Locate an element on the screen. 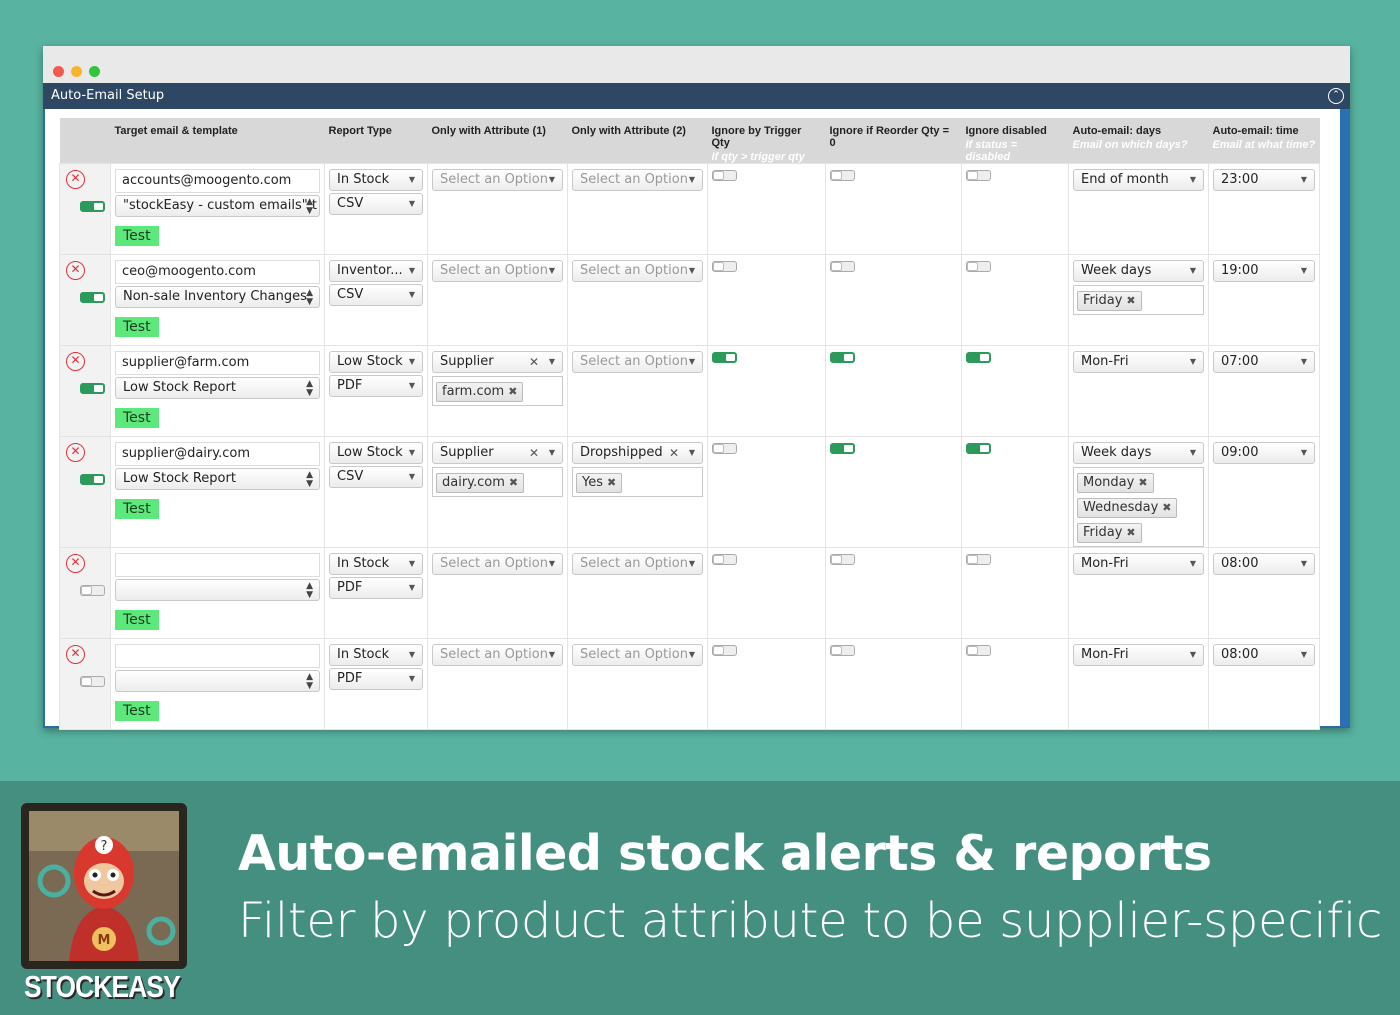  template-select: Non-sale Inventory Changes ▲ ▼ is located at coordinates (217, 297).